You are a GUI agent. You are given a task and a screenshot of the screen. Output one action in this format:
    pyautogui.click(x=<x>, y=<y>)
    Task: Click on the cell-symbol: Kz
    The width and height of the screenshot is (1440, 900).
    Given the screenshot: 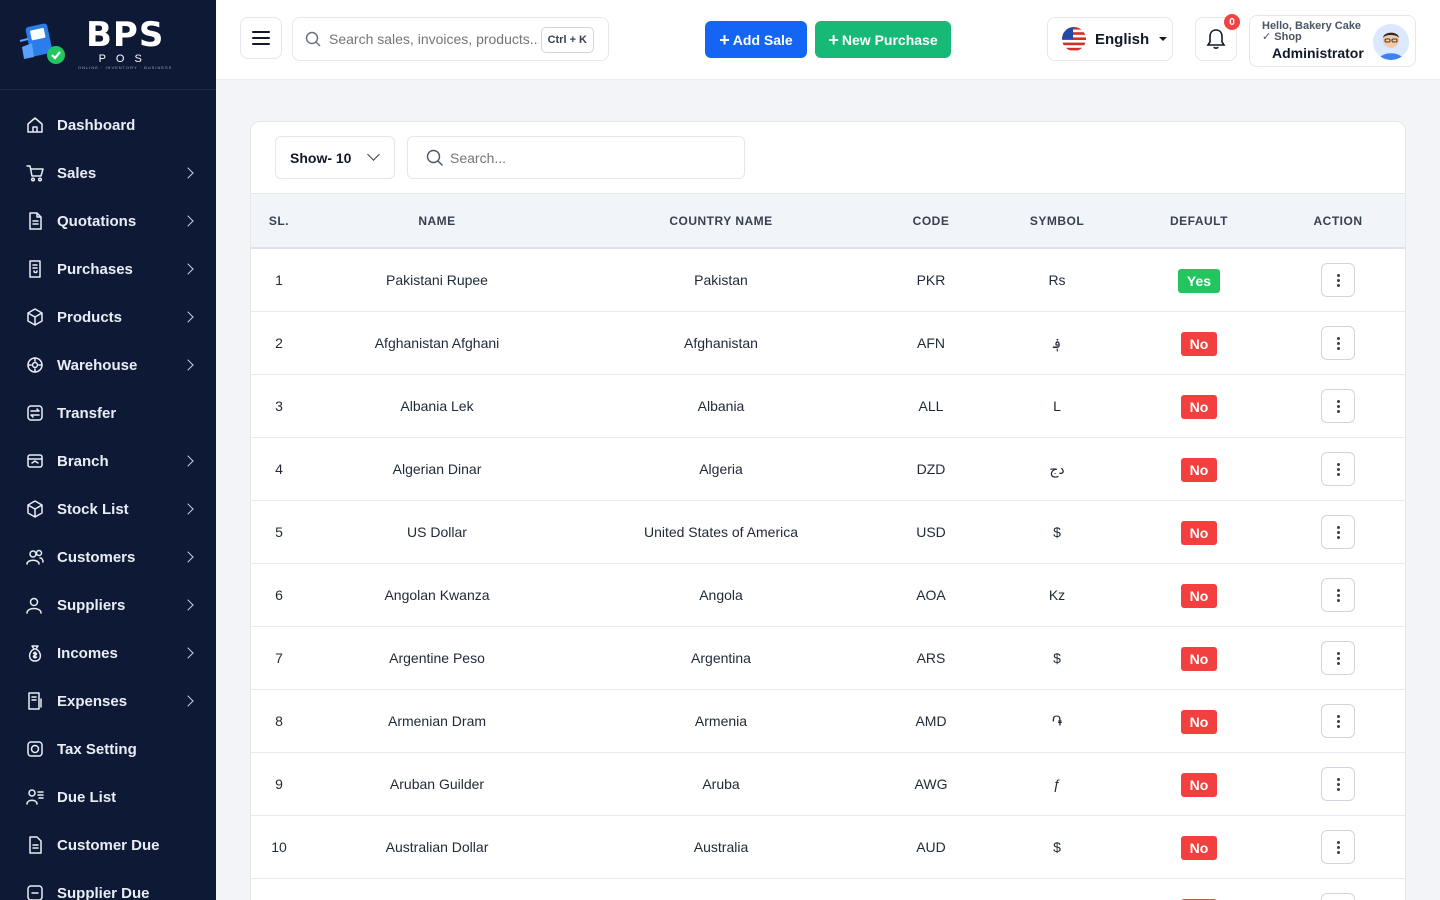 What is the action you would take?
    pyautogui.click(x=1057, y=595)
    